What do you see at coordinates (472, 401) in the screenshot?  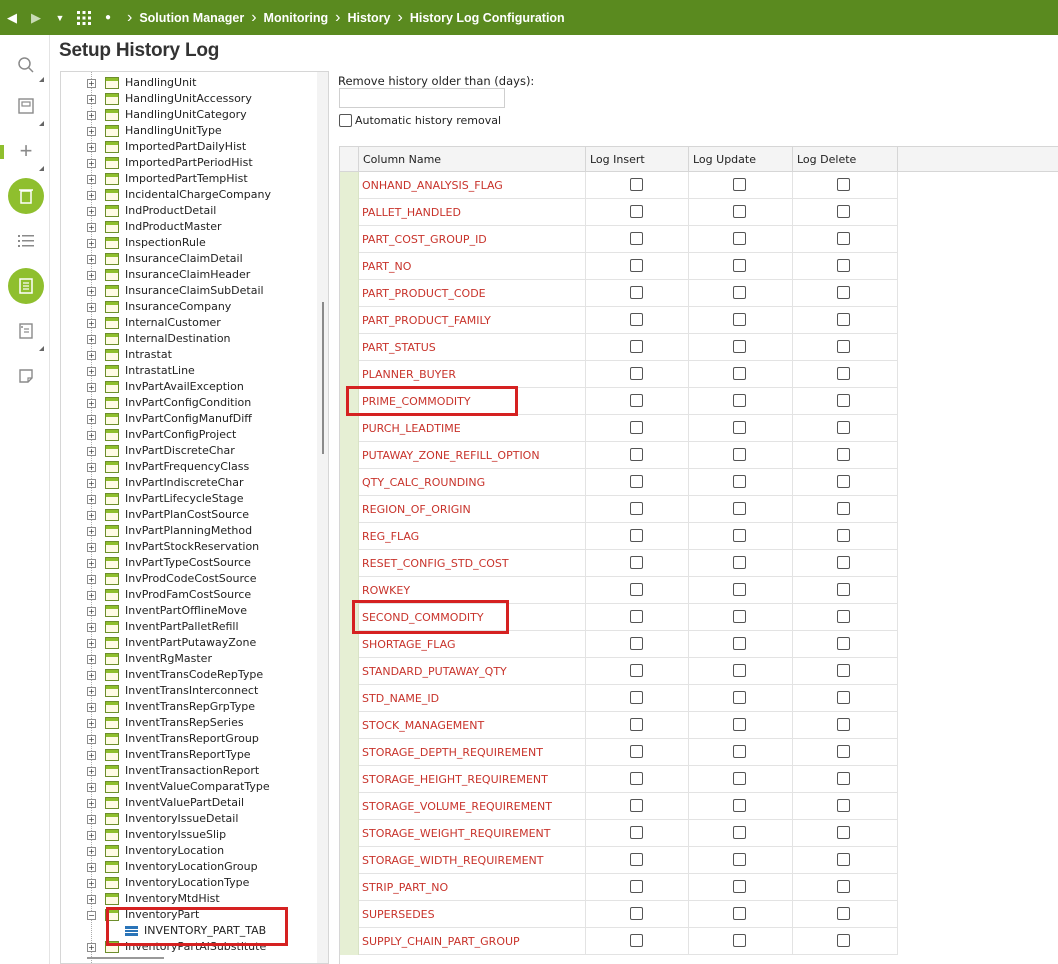 I see `column-name-cell: PRIME_COMMODITY` at bounding box center [472, 401].